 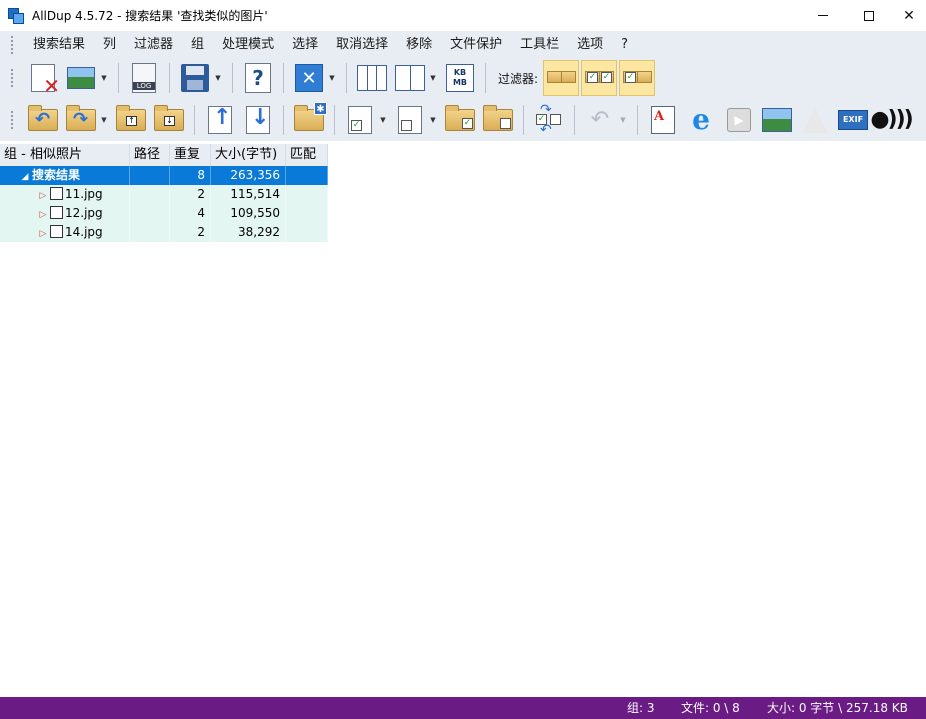 What do you see at coordinates (59, 44) in the screenshot?
I see `menu-search-results: 搜索结果` at bounding box center [59, 44].